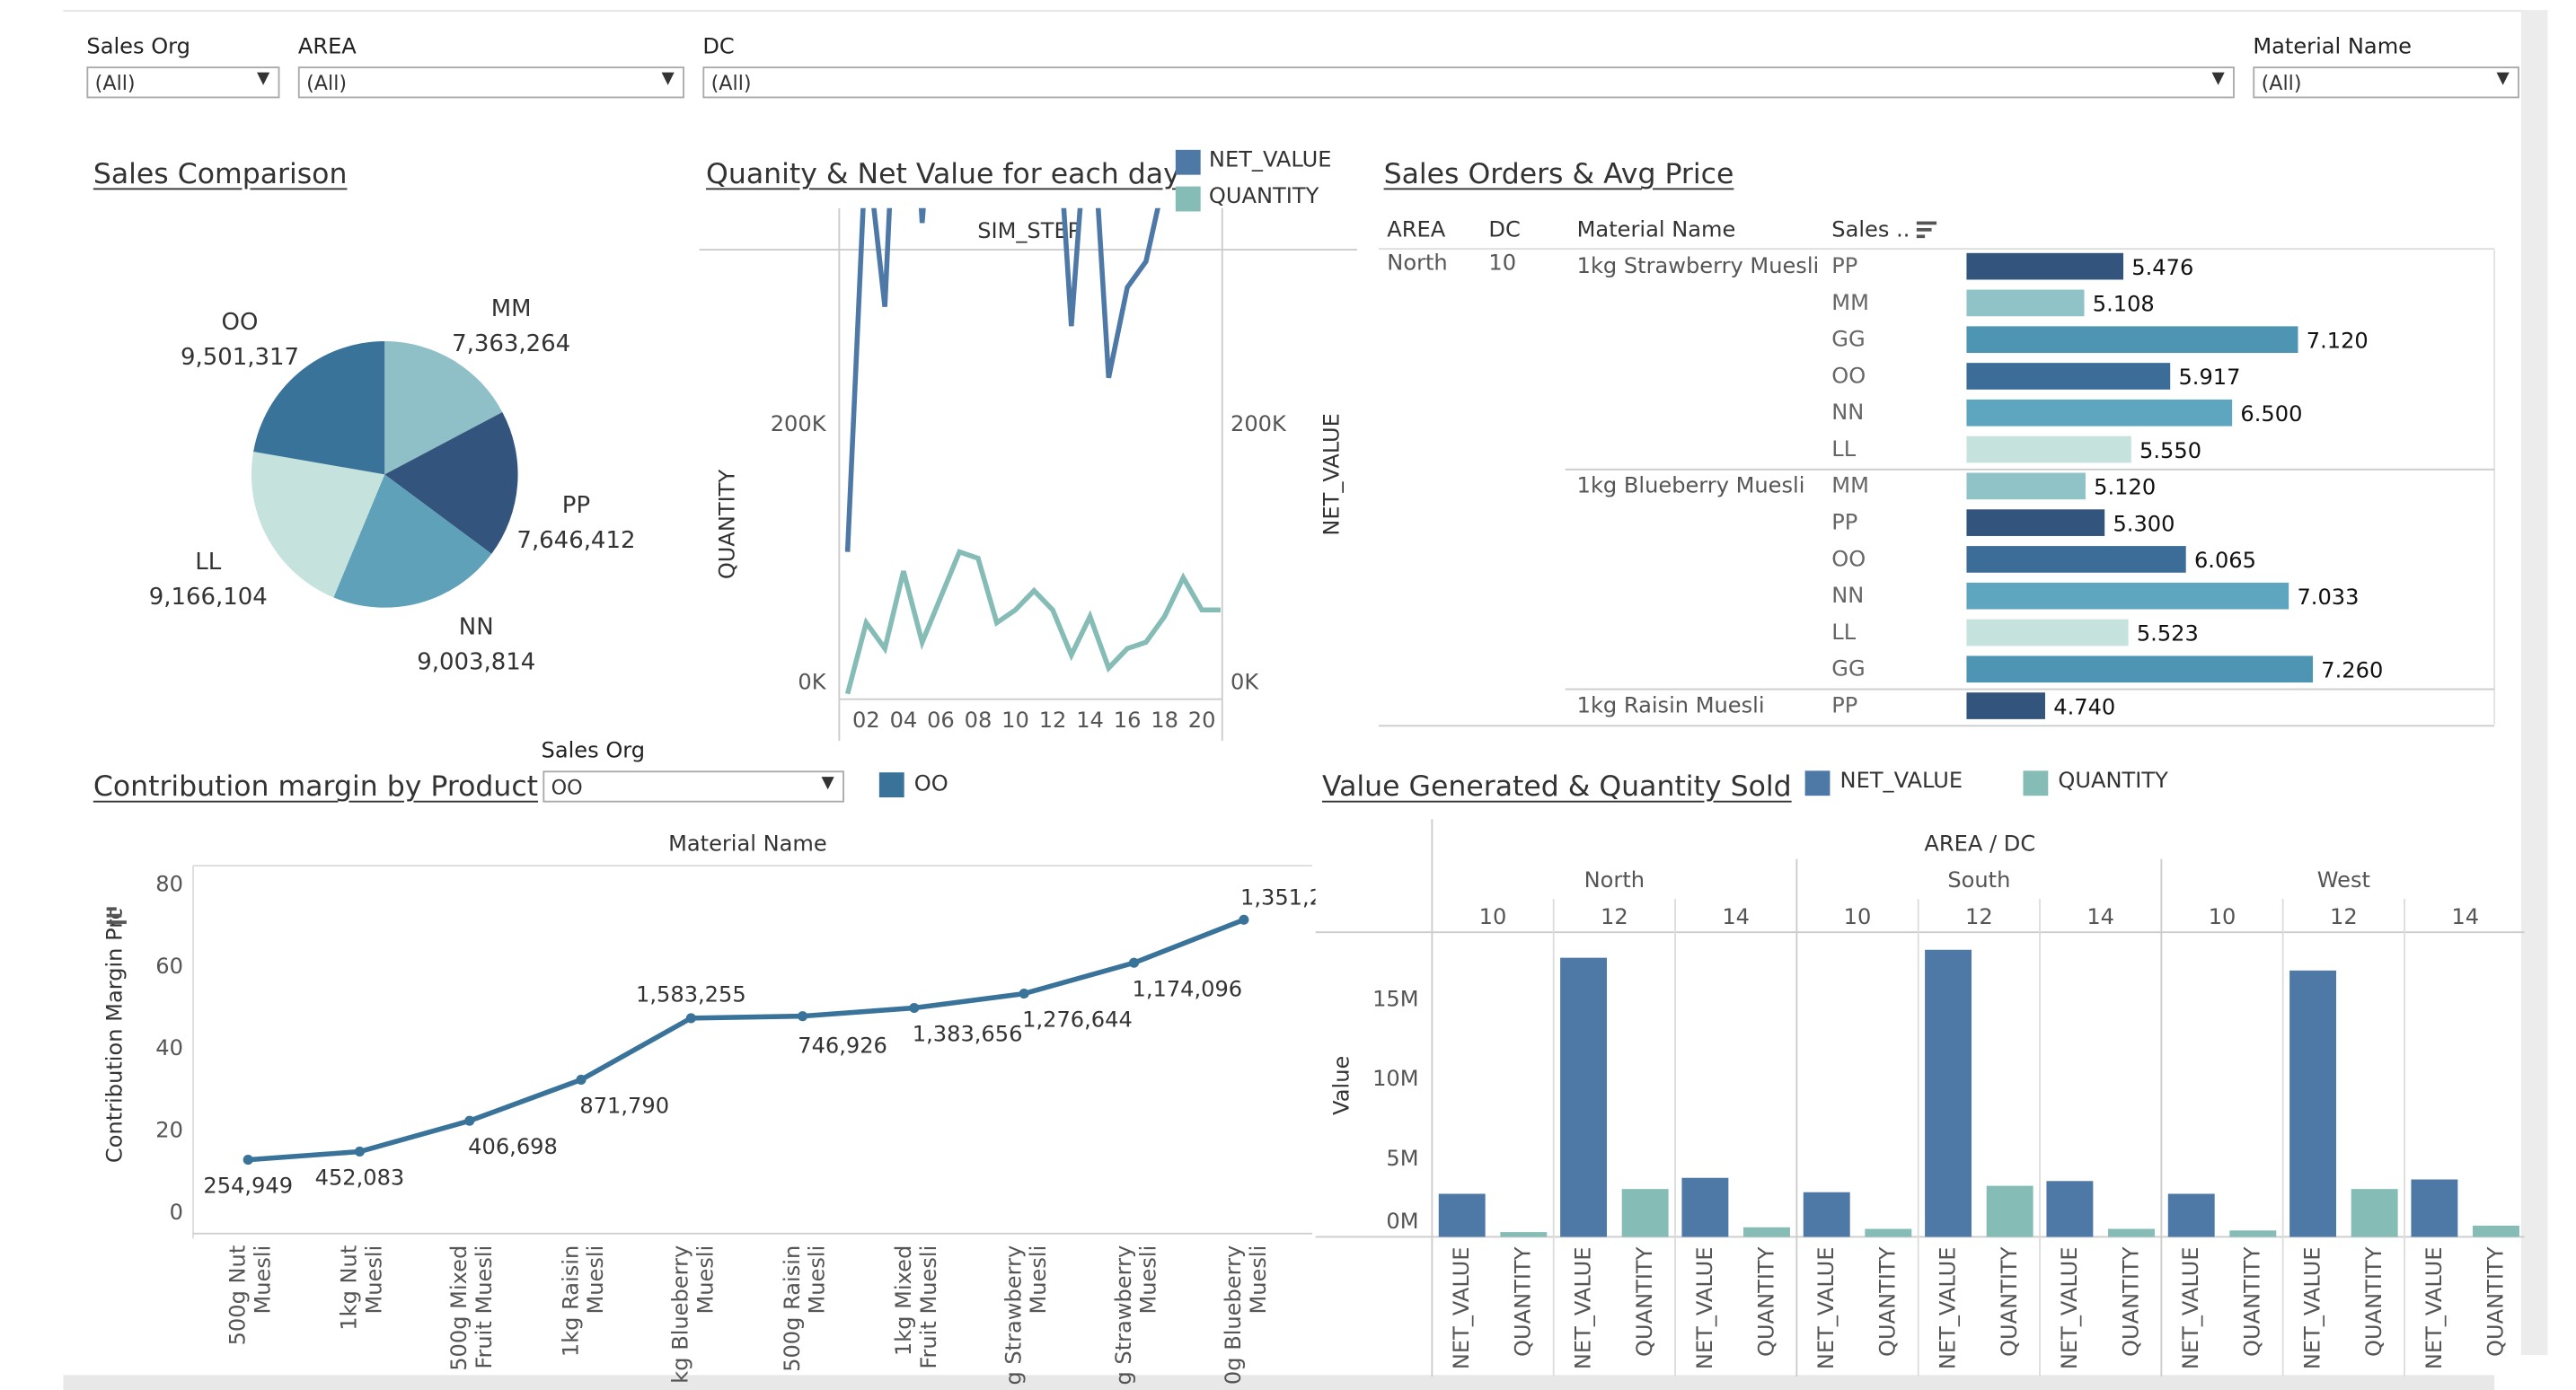  Describe the element at coordinates (1928, 231) in the screenshot. I see `sort-icon` at that location.